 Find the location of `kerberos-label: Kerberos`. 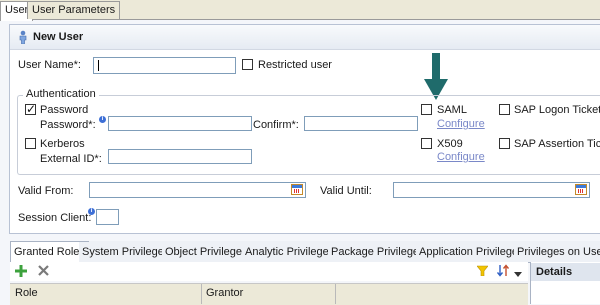

kerberos-label: Kerberos is located at coordinates (62, 144).